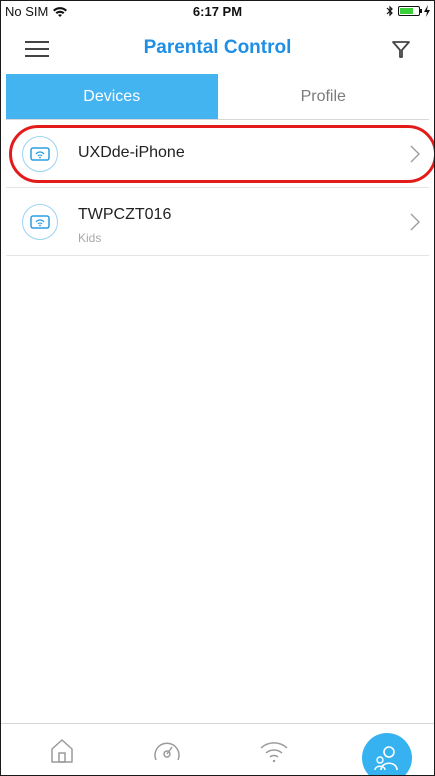  I want to click on filter-icon, so click(401, 49).